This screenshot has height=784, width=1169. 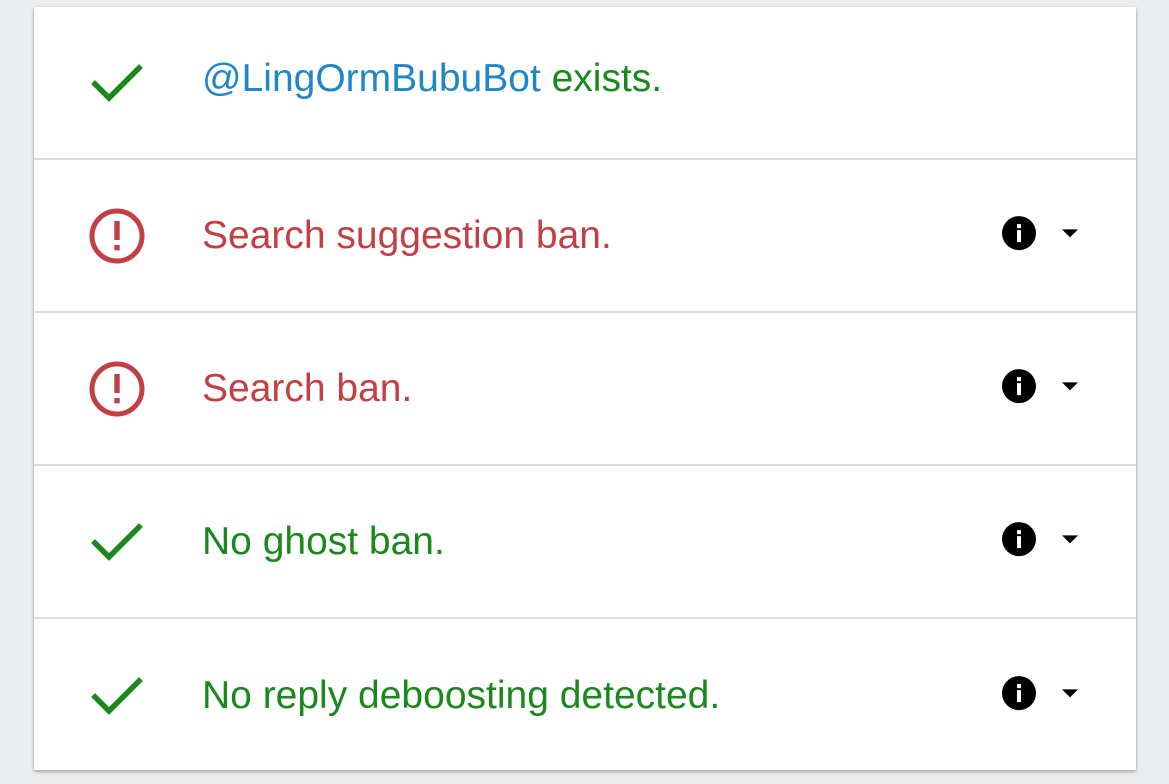 I want to click on account-handle-link: @LingOrmBubuBot, so click(x=371, y=78).